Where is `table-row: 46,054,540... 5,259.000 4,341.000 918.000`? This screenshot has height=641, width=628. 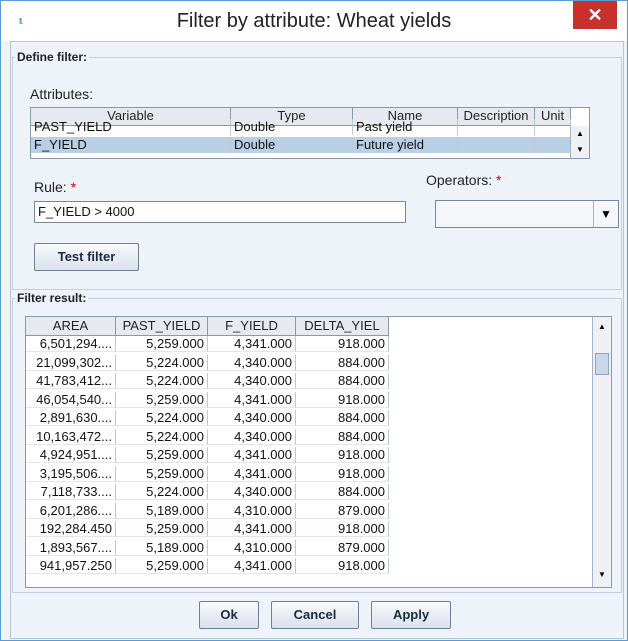 table-row: 46,054,540... 5,259.000 4,341.000 918.000 is located at coordinates (207, 399).